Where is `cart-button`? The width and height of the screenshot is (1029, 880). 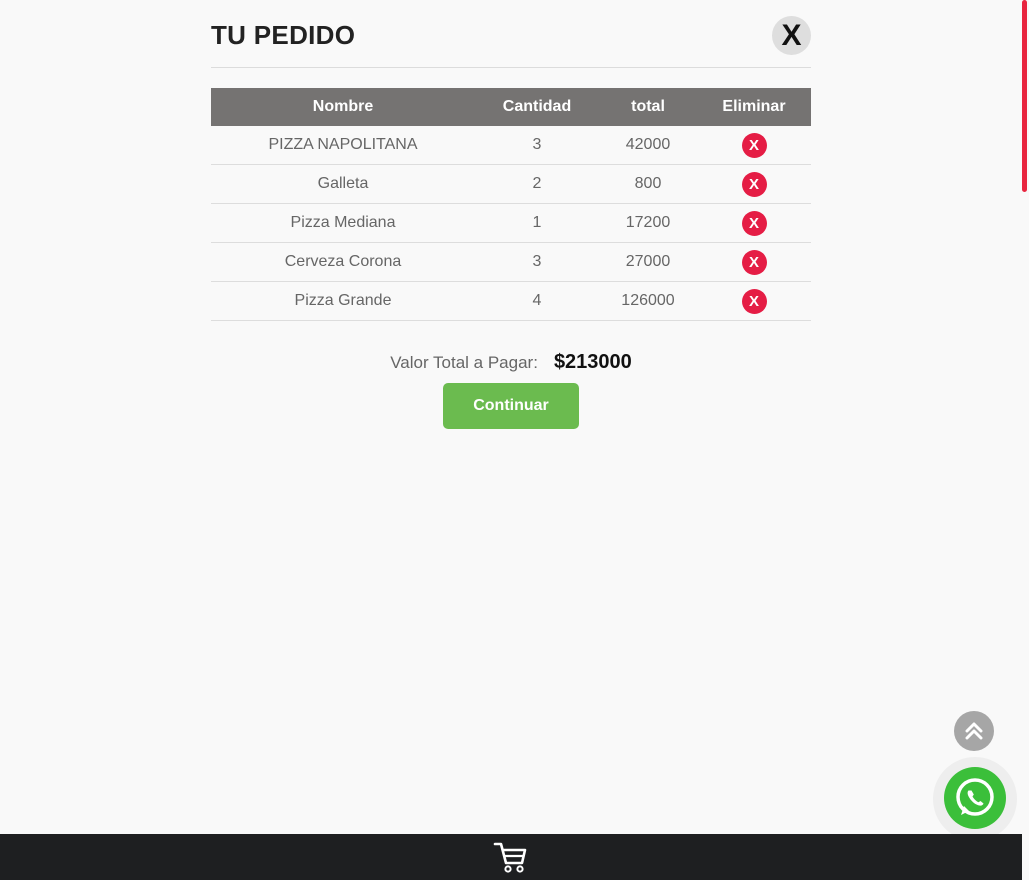
cart-button is located at coordinates (511, 857).